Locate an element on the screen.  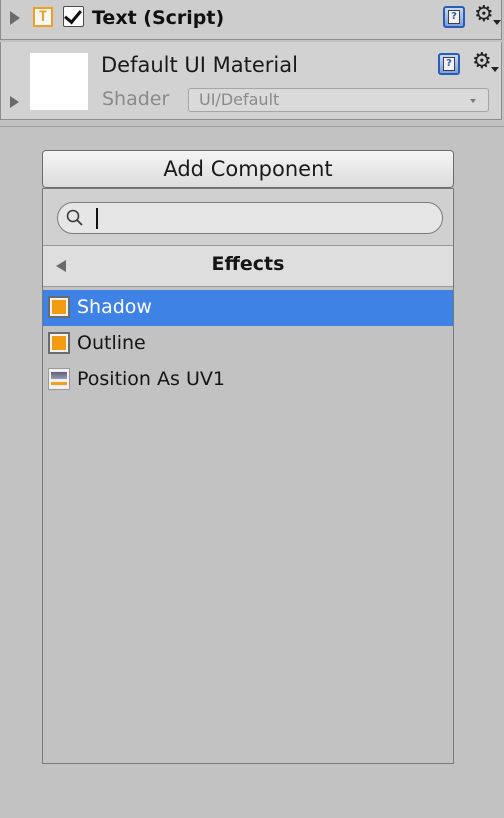
material-help-book-icon: ? is located at coordinates (449, 64).